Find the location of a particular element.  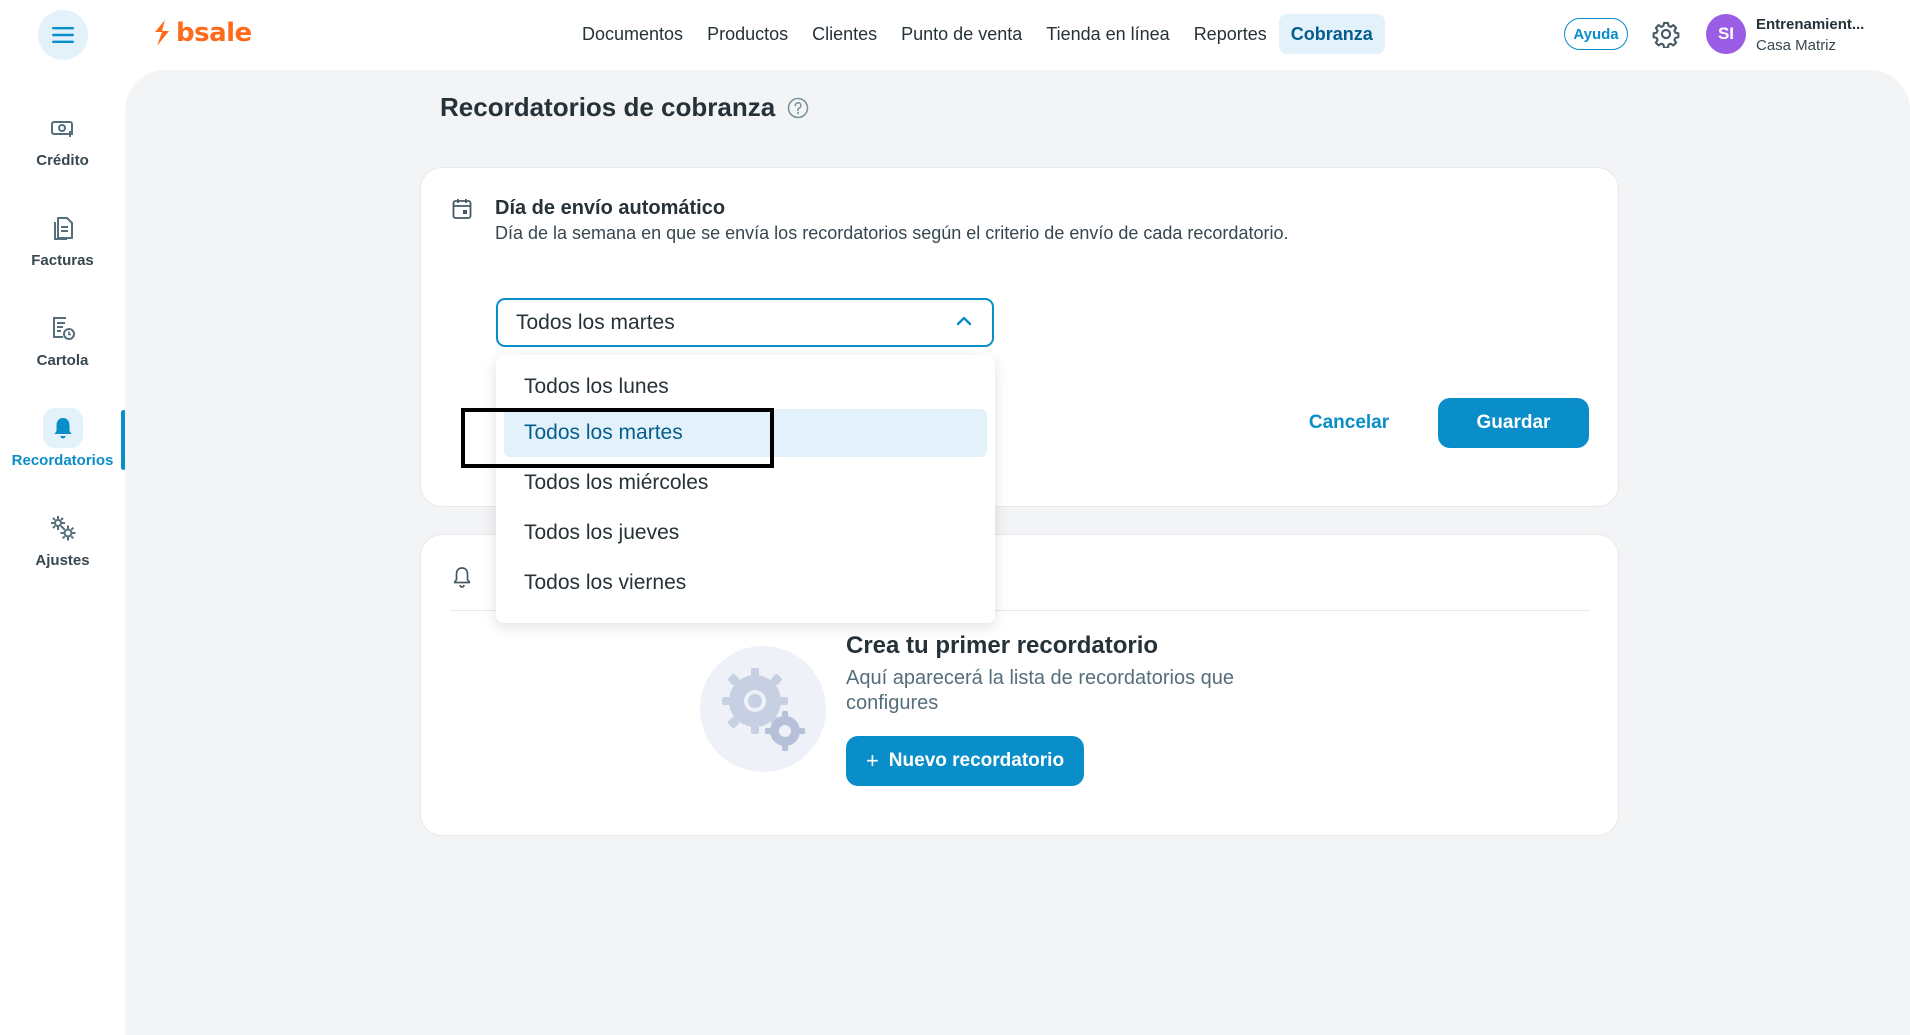

send-day-selected-value: Todos los martes is located at coordinates (595, 322).